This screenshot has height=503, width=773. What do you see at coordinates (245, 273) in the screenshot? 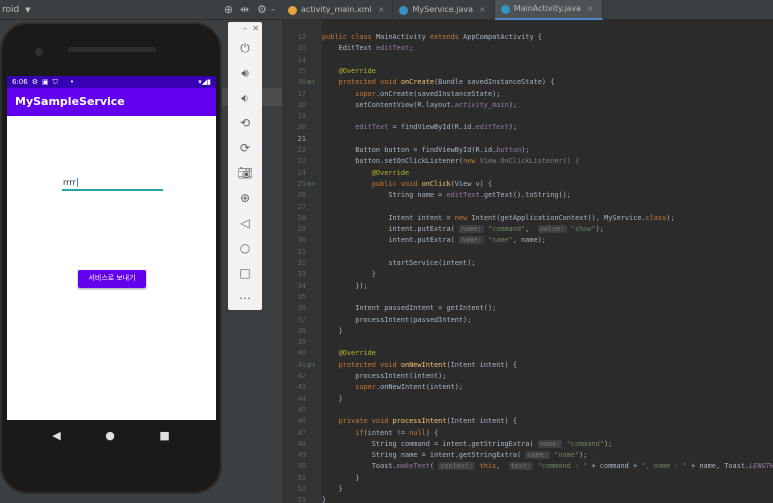
I see `overview-icon: □` at bounding box center [245, 273].